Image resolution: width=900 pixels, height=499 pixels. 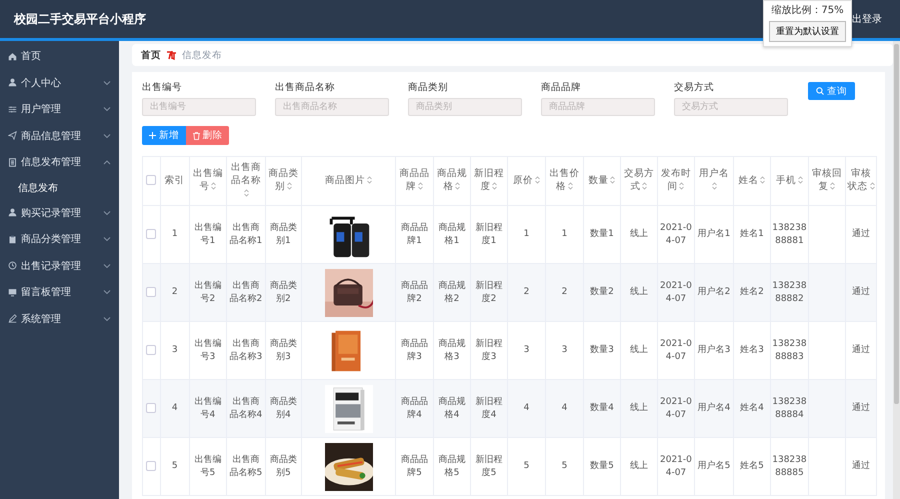 What do you see at coordinates (59, 135) in the screenshot?
I see `sidebar-item: 商品信息管理` at bounding box center [59, 135].